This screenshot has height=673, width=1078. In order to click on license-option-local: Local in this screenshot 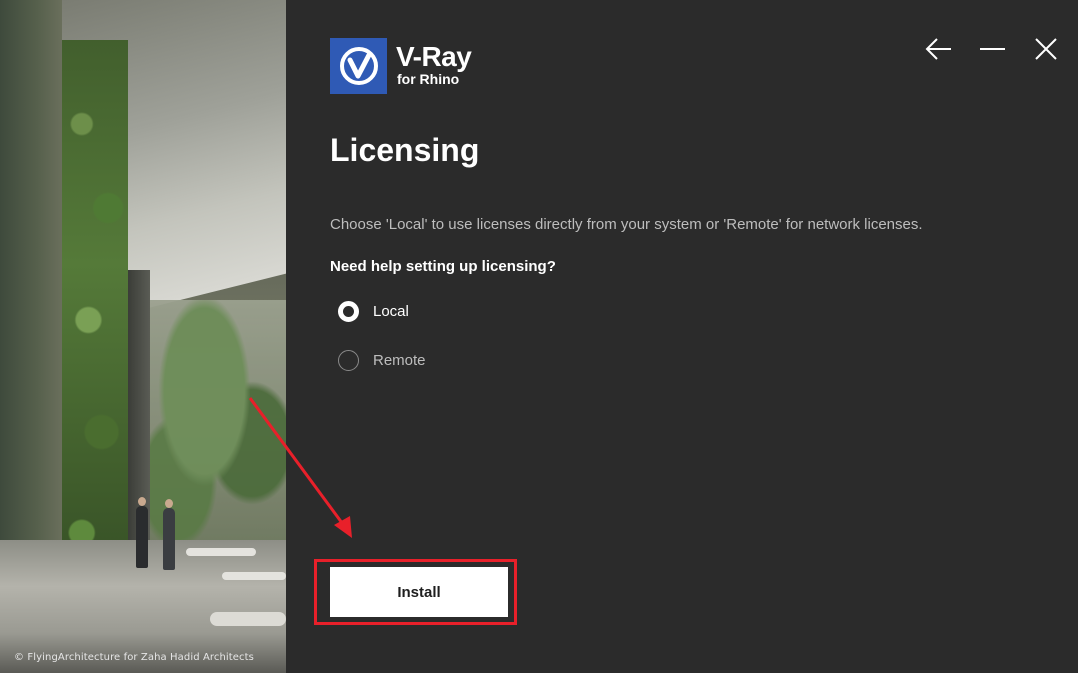, I will do `click(373, 311)`.